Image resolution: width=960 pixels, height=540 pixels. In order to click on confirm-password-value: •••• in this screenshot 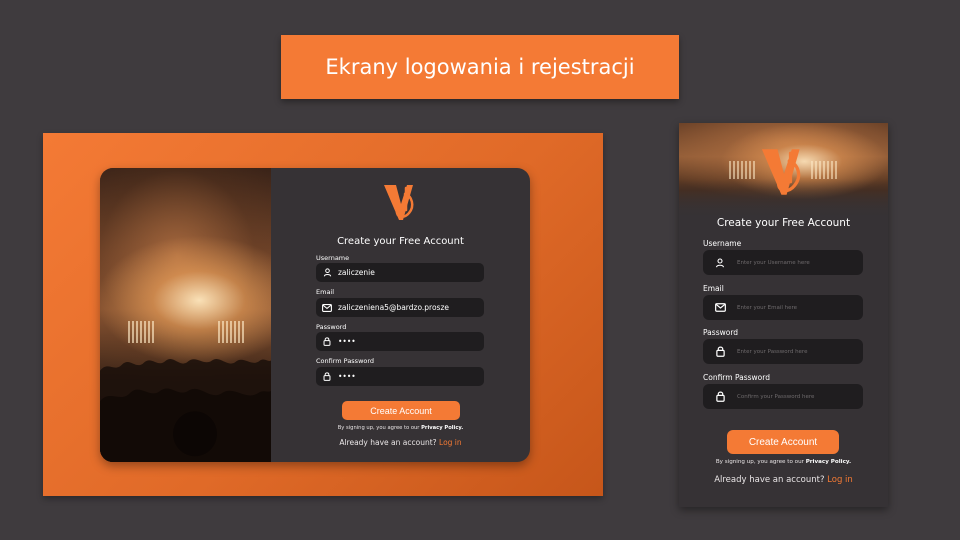, I will do `click(347, 376)`.